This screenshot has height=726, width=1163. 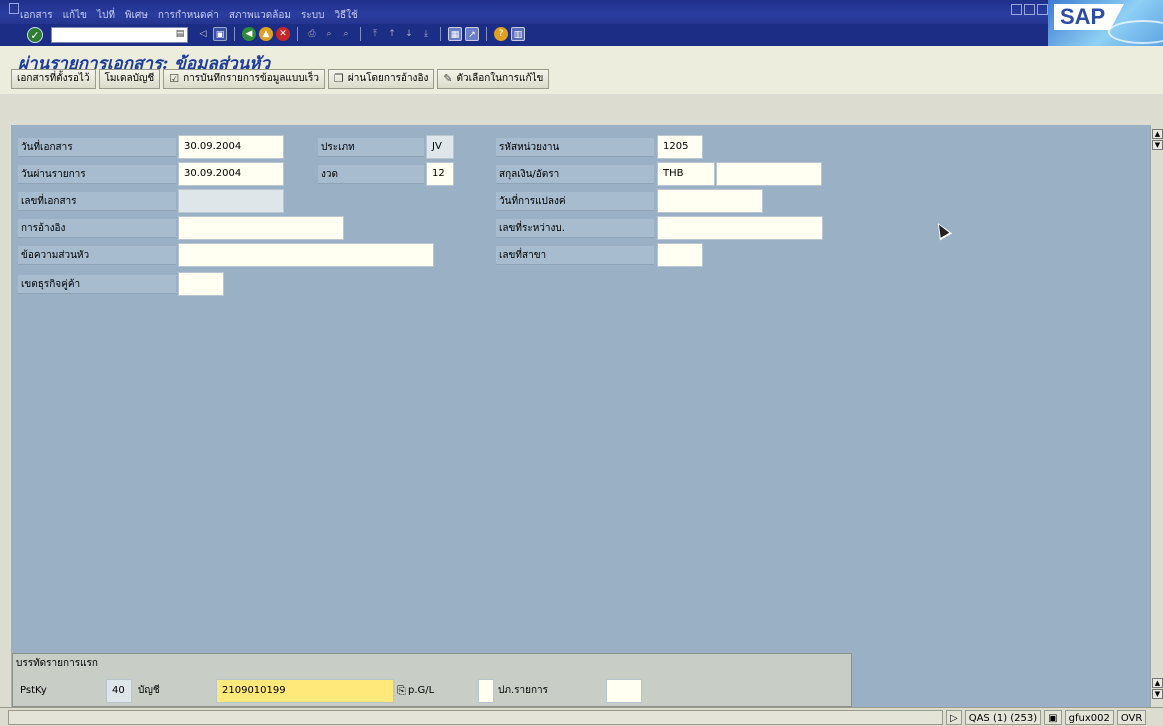 I want to click on window-controls, so click(x=1029, y=9).